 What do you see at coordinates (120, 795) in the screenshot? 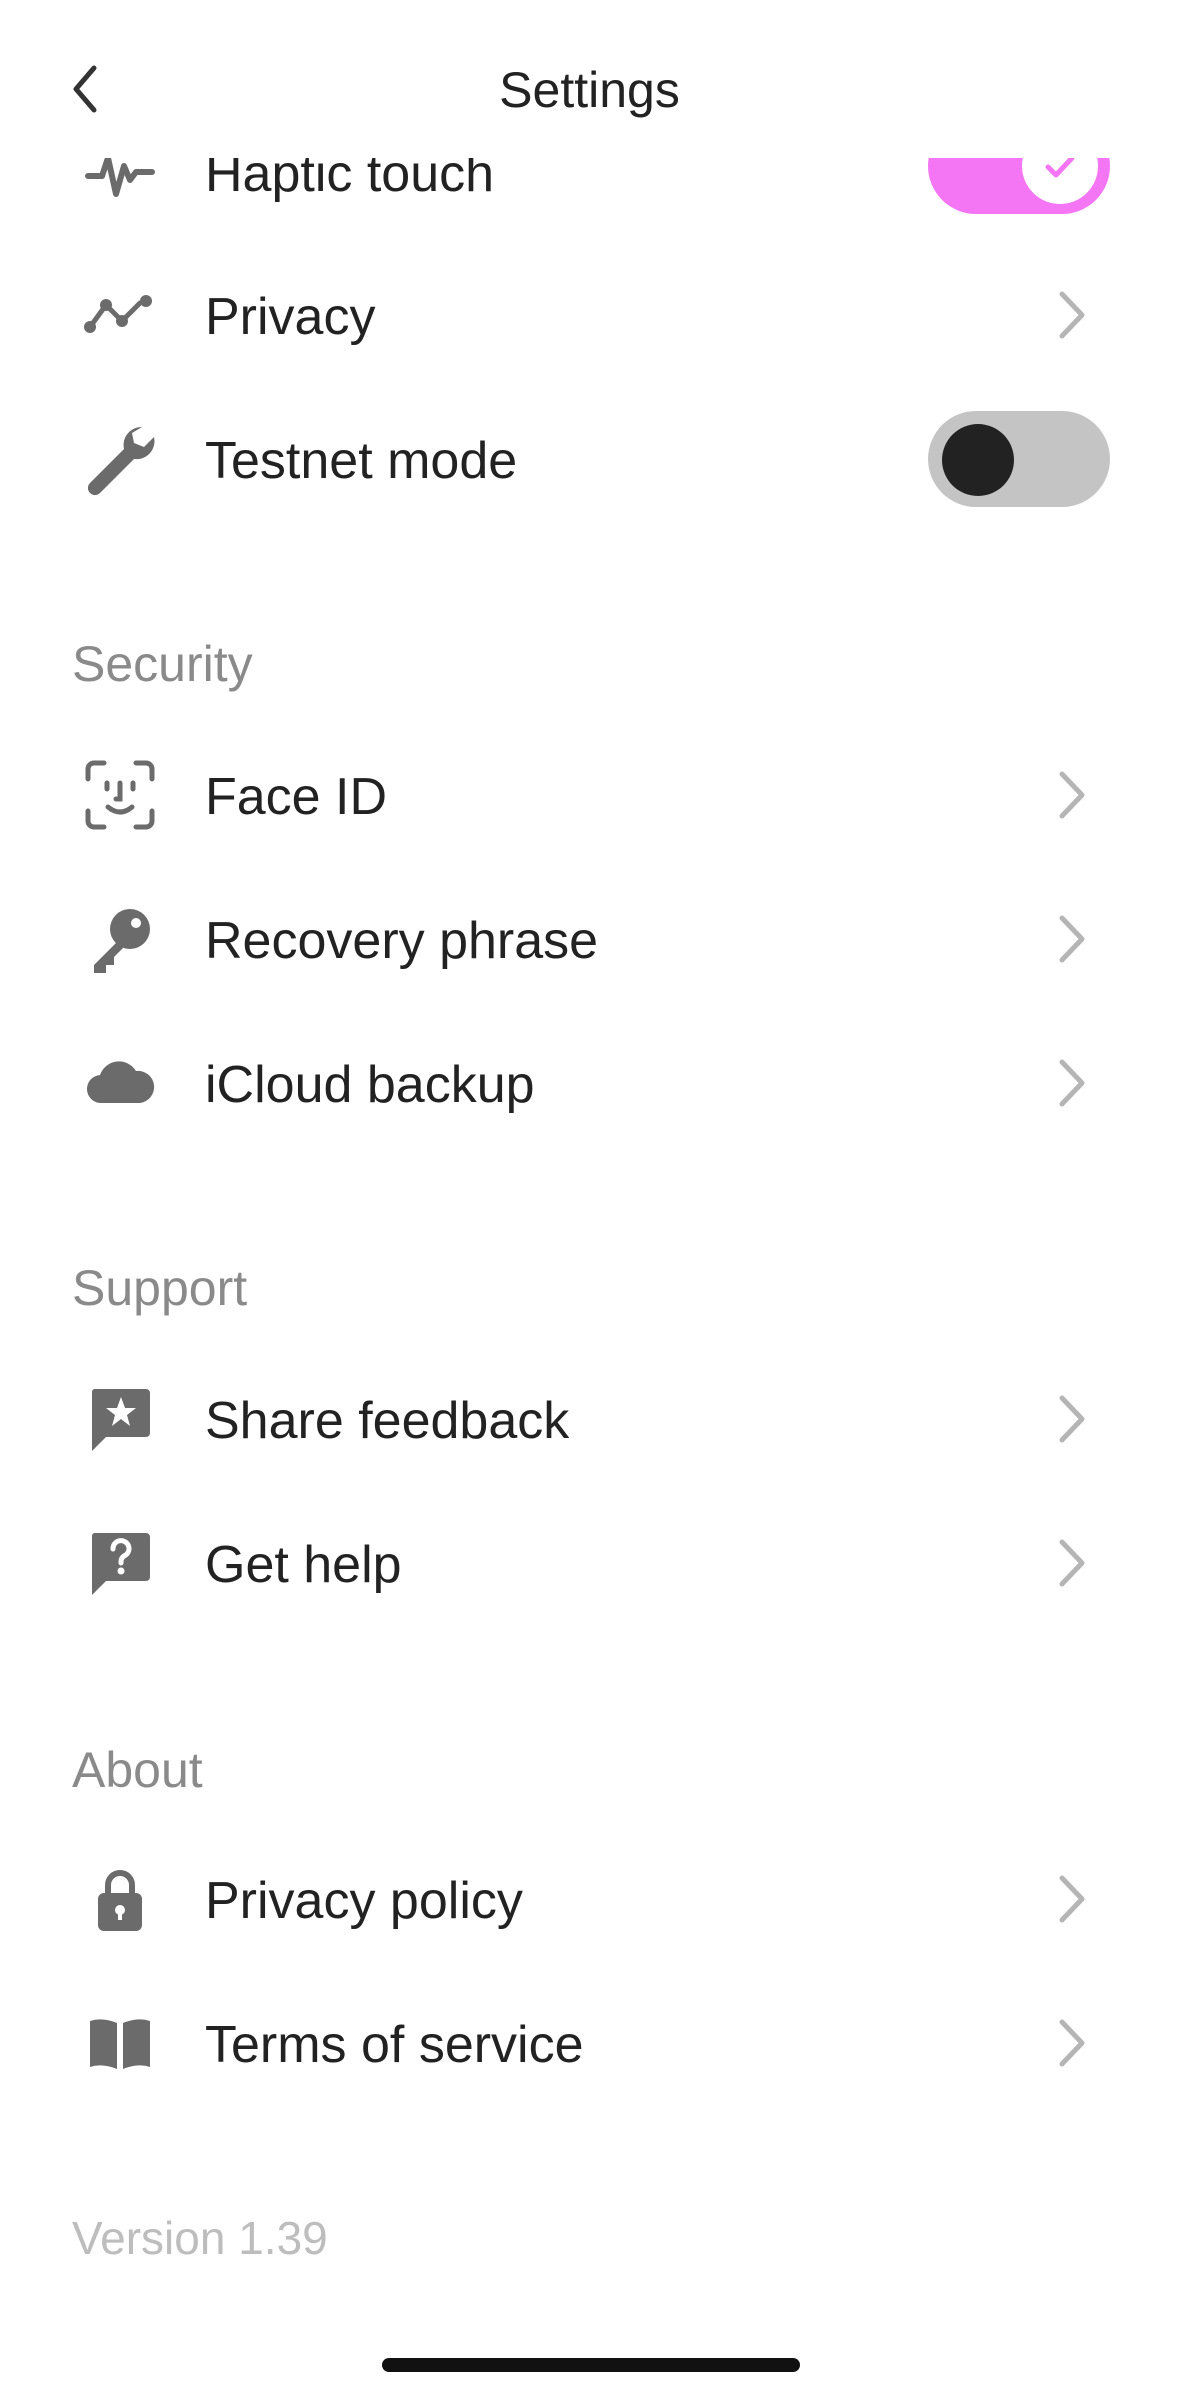
I see `face-id-icon` at bounding box center [120, 795].